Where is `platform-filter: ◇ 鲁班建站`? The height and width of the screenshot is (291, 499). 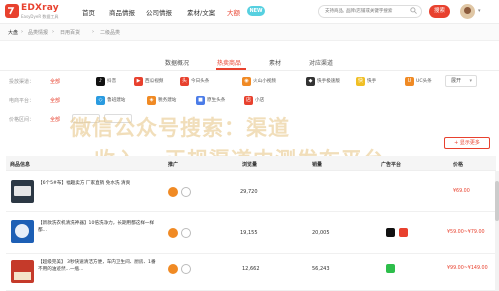
platform-filter: ◇ 鲁班建站 is located at coordinates (110, 100).